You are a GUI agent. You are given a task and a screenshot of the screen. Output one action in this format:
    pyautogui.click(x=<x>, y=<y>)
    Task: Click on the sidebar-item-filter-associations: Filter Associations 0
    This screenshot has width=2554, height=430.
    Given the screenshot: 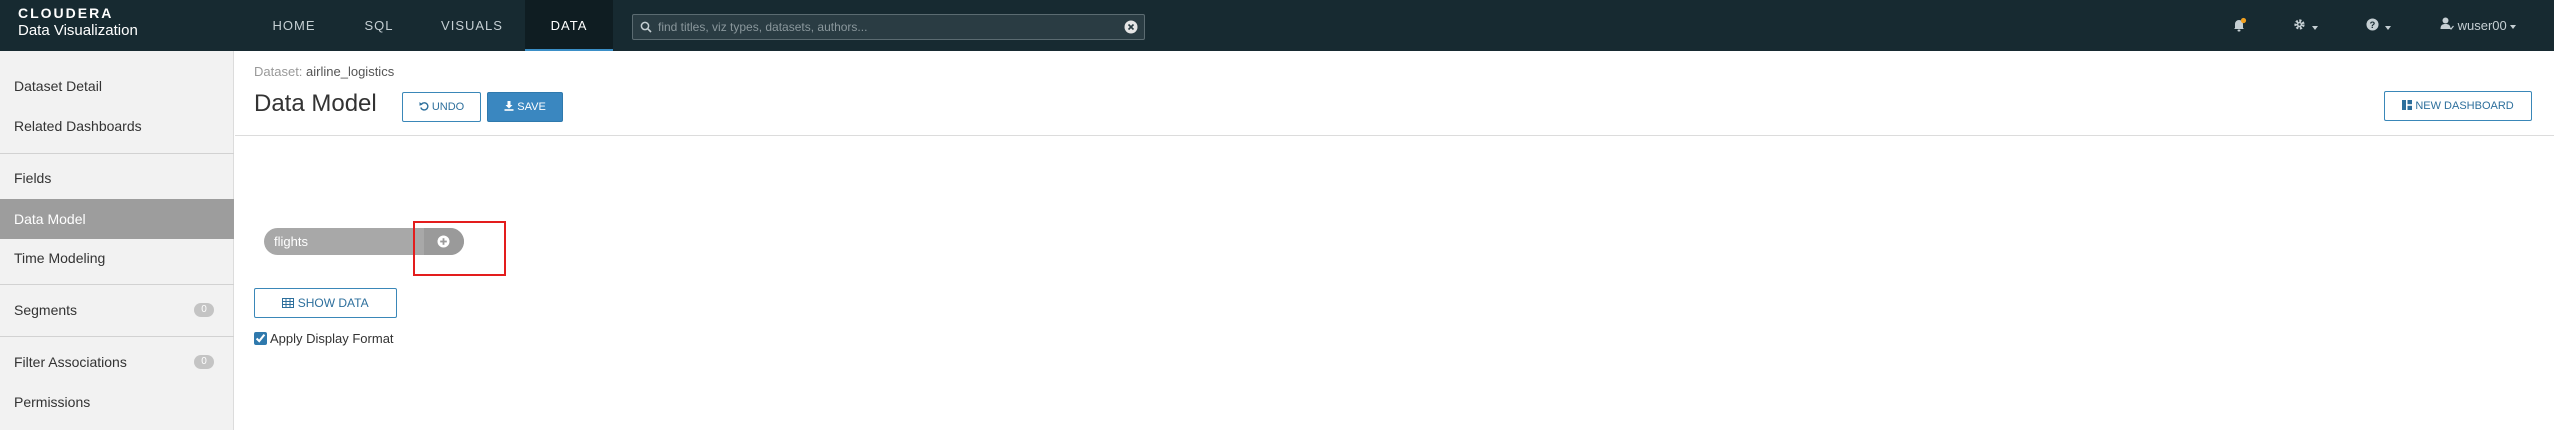 What is the action you would take?
    pyautogui.click(x=117, y=362)
    